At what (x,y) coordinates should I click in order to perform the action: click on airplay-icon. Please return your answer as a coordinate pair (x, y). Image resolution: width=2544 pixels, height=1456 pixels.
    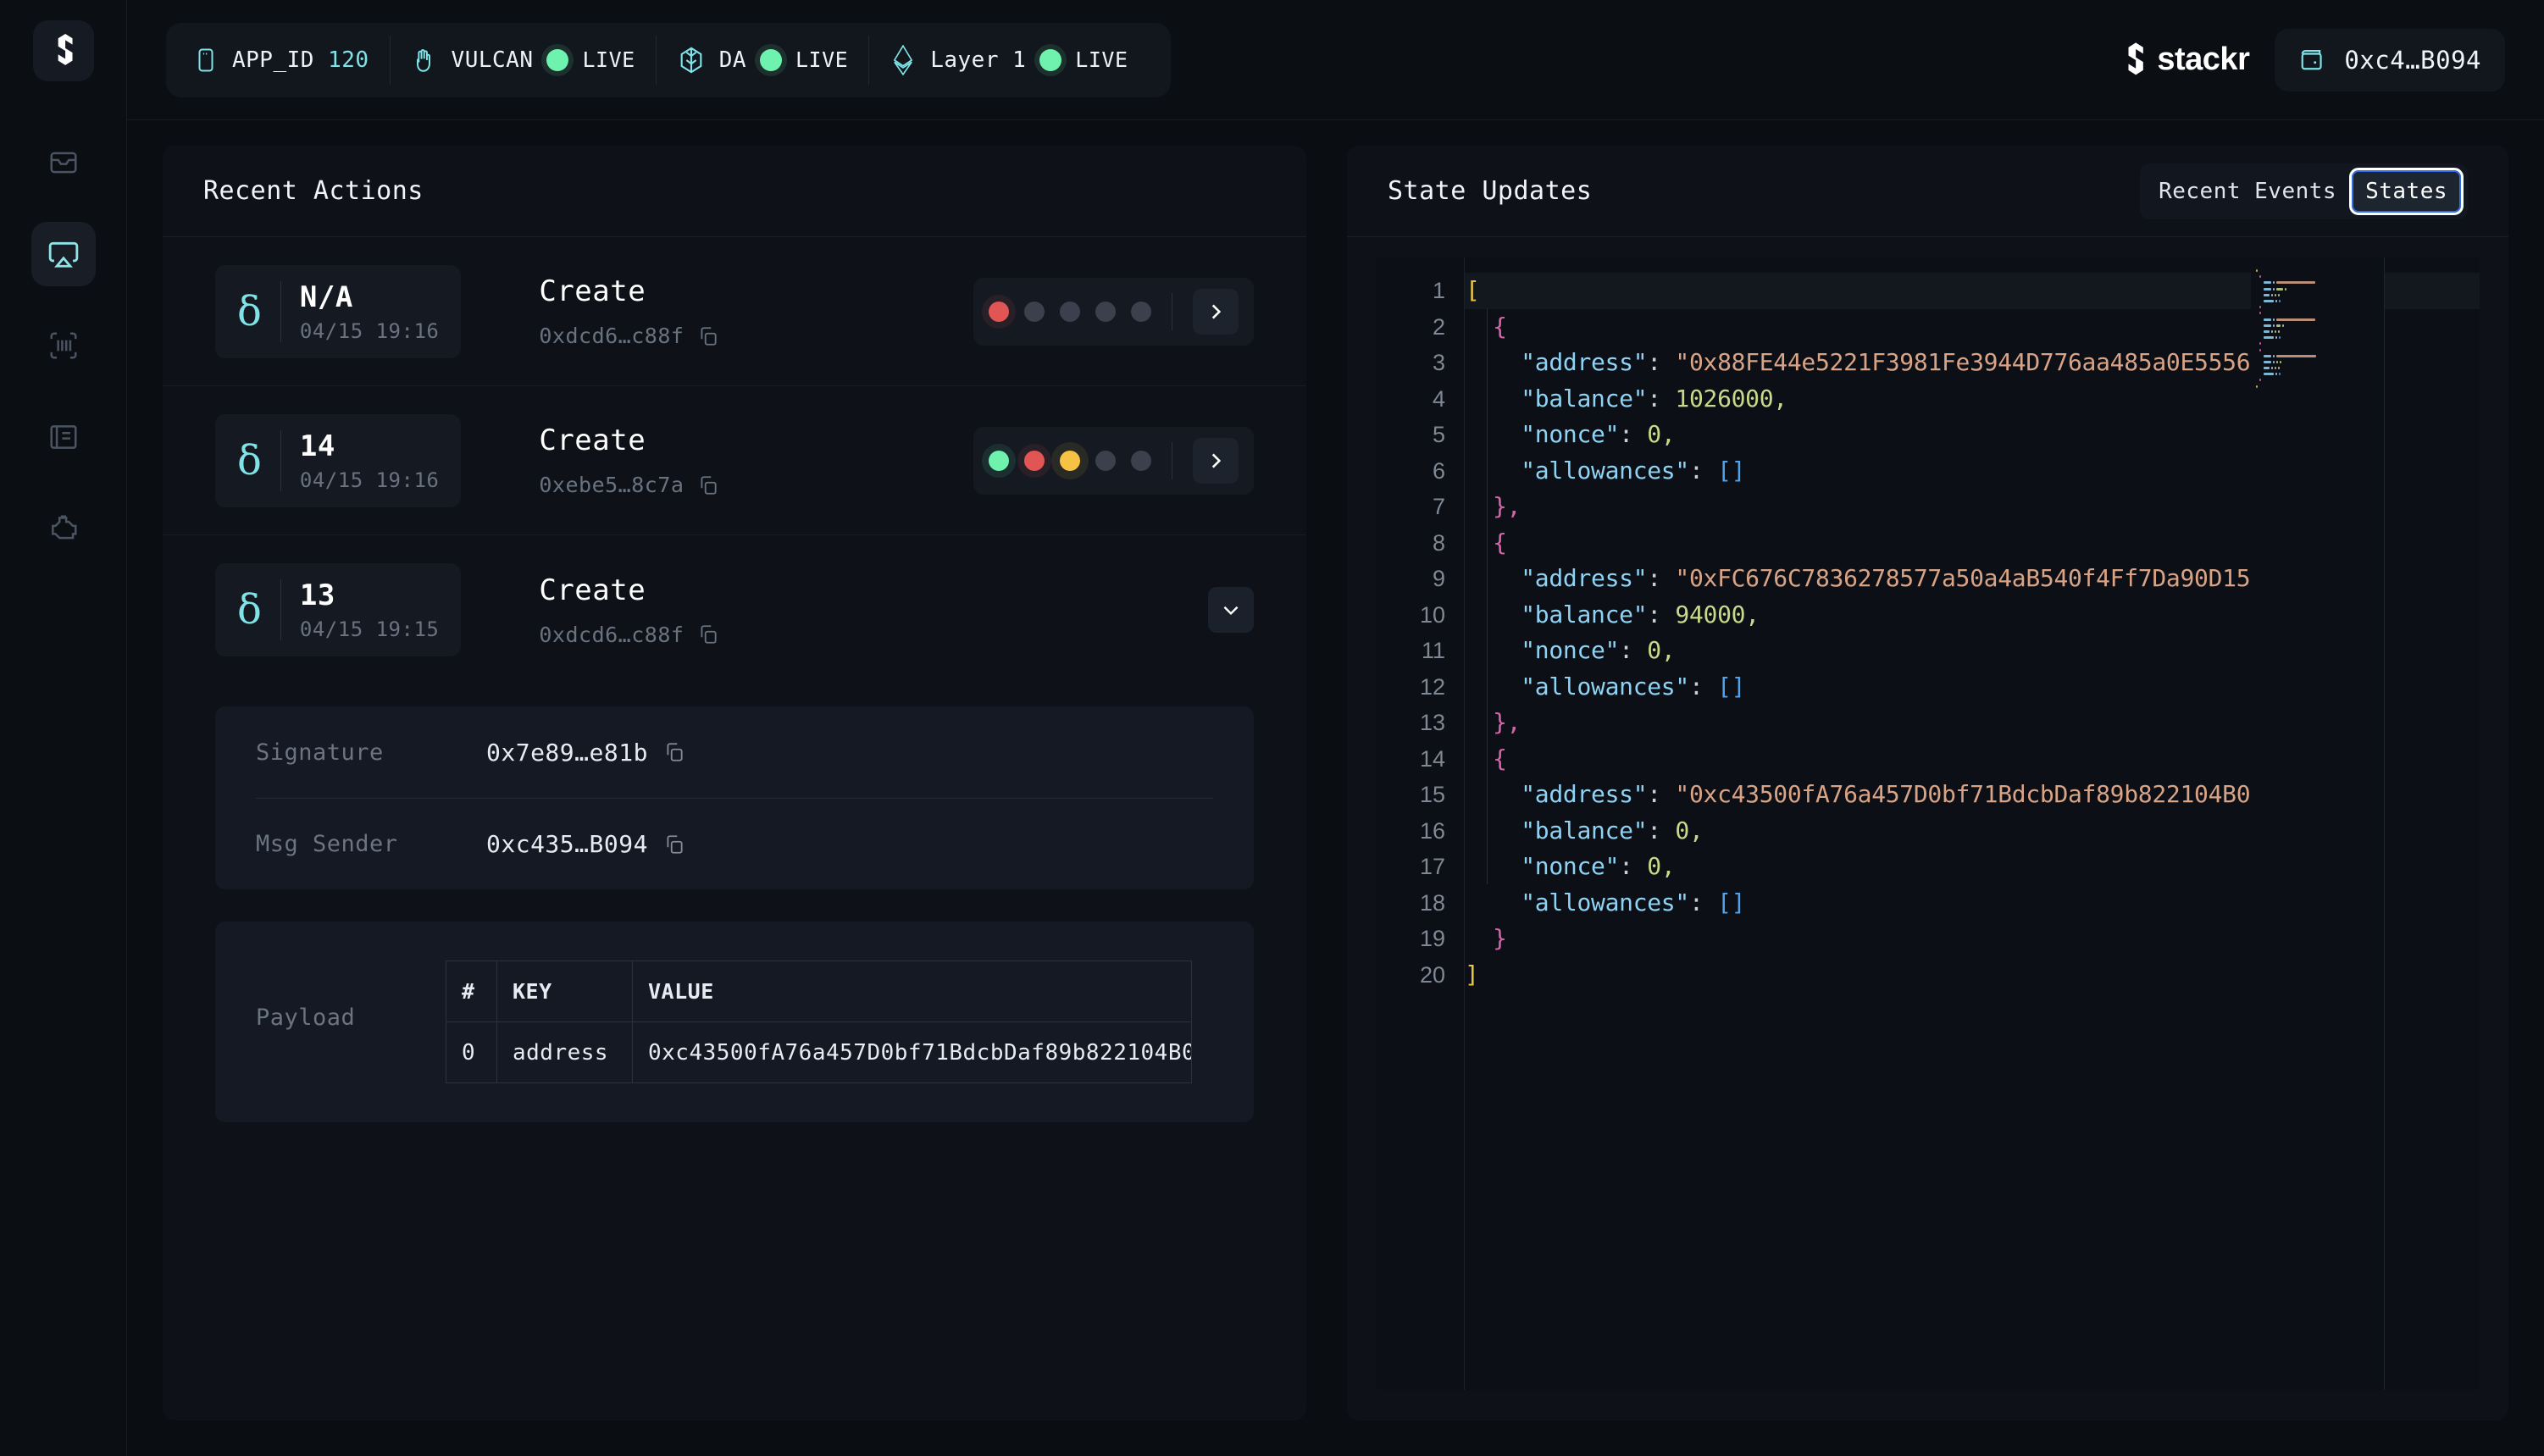
    Looking at the image, I should click on (63, 255).